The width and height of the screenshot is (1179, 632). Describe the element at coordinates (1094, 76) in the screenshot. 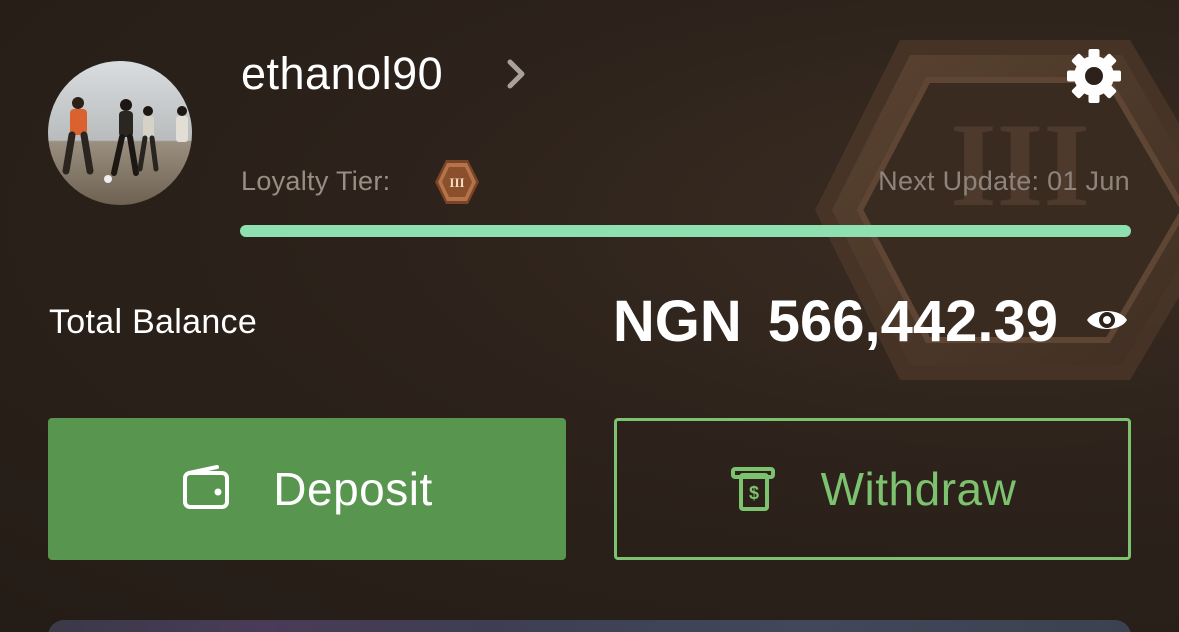

I see `gear-icon` at that location.